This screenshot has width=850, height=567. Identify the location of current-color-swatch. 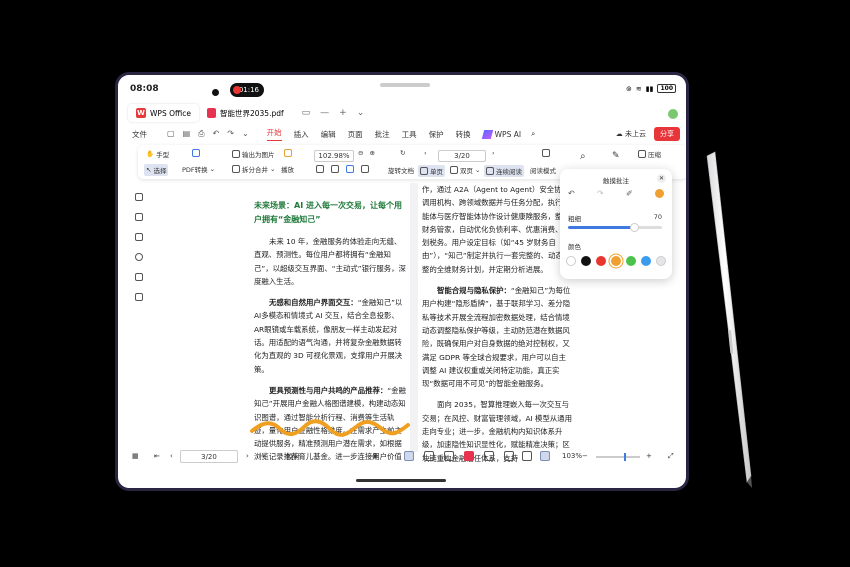
(659, 193).